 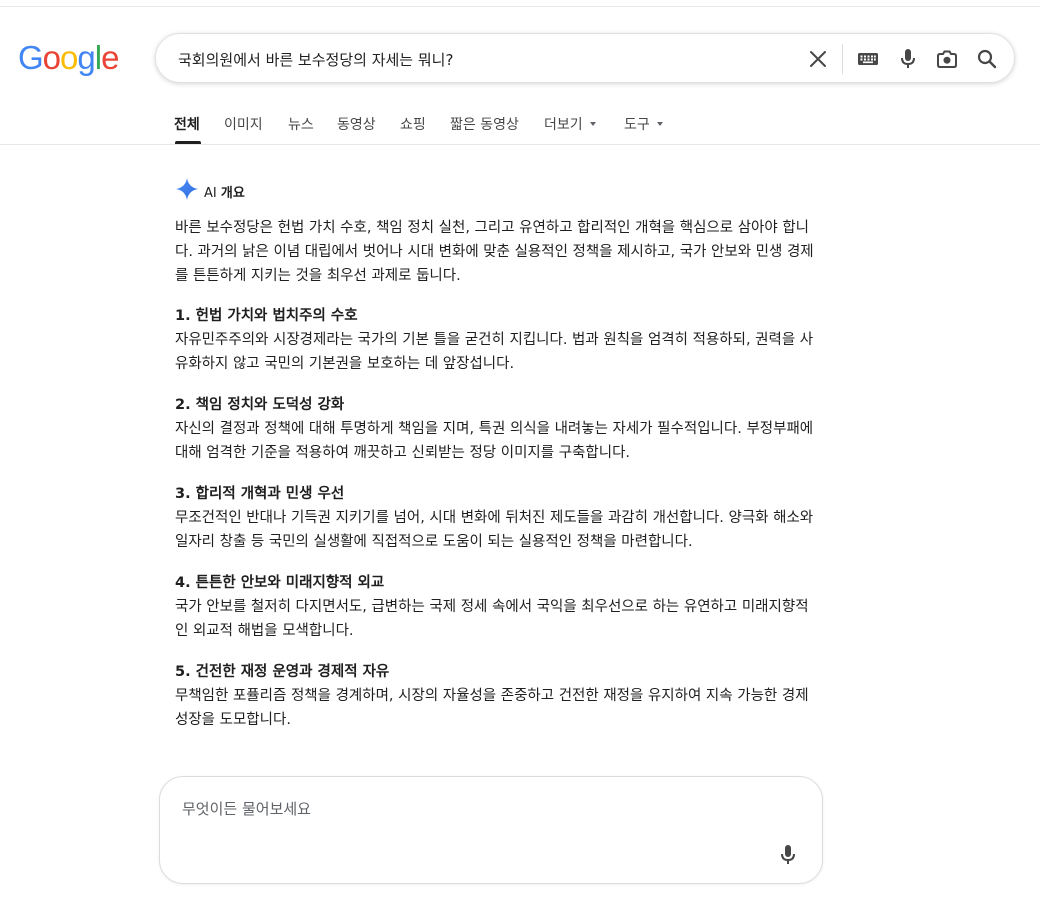 I want to click on ai-overview-label: AI 개요, so click(x=224, y=191).